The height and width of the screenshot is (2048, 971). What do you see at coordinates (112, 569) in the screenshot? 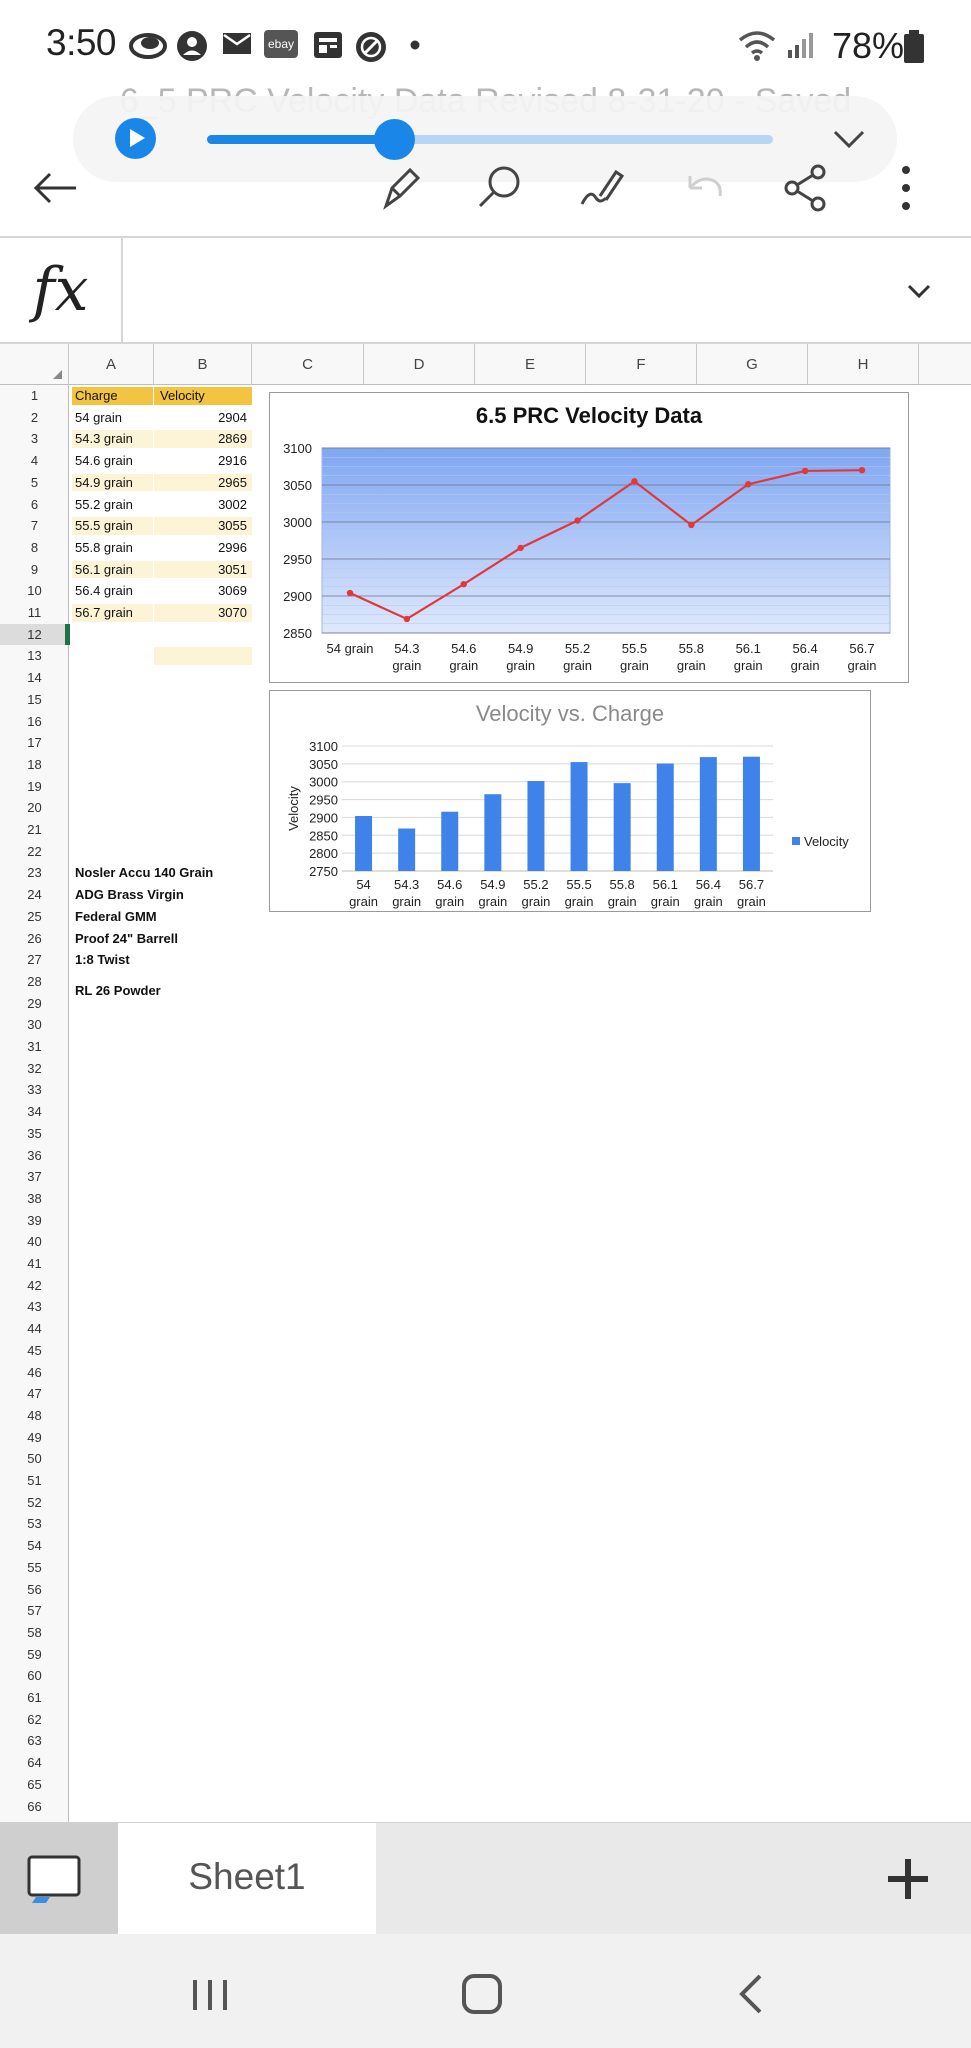
I see `charge-cell: 56.1 grain` at bounding box center [112, 569].